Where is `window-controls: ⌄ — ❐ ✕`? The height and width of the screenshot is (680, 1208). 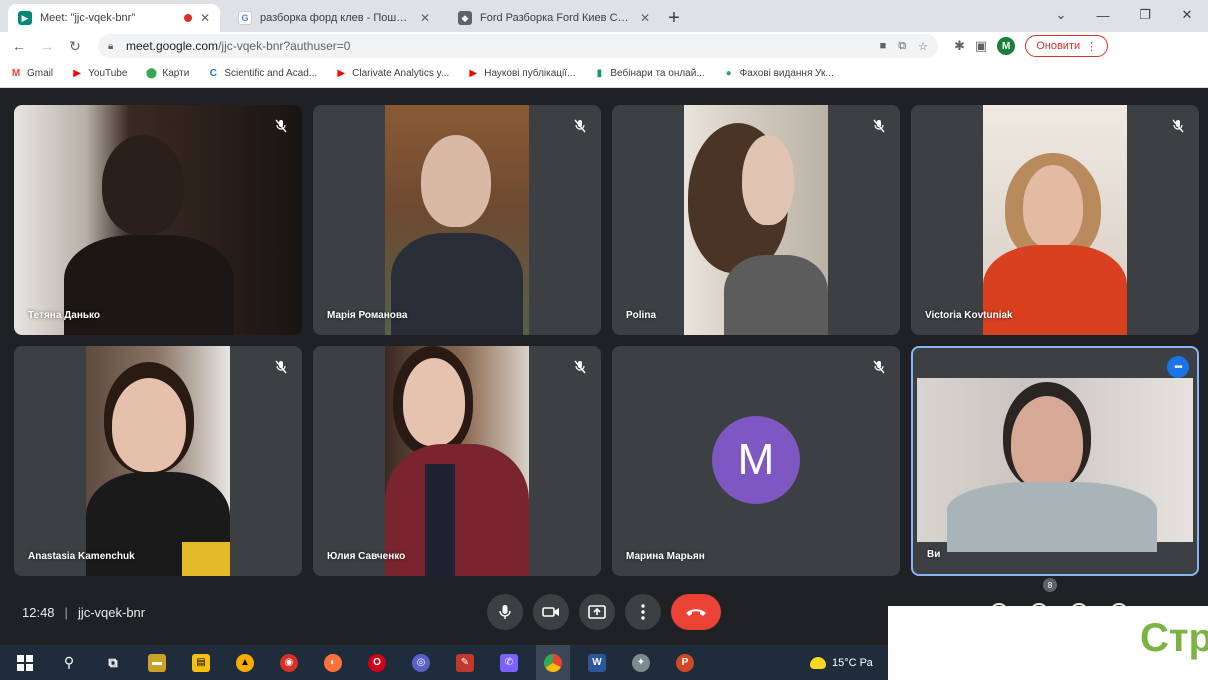 window-controls: ⌄ — ❐ ✕ is located at coordinates (1124, 15).